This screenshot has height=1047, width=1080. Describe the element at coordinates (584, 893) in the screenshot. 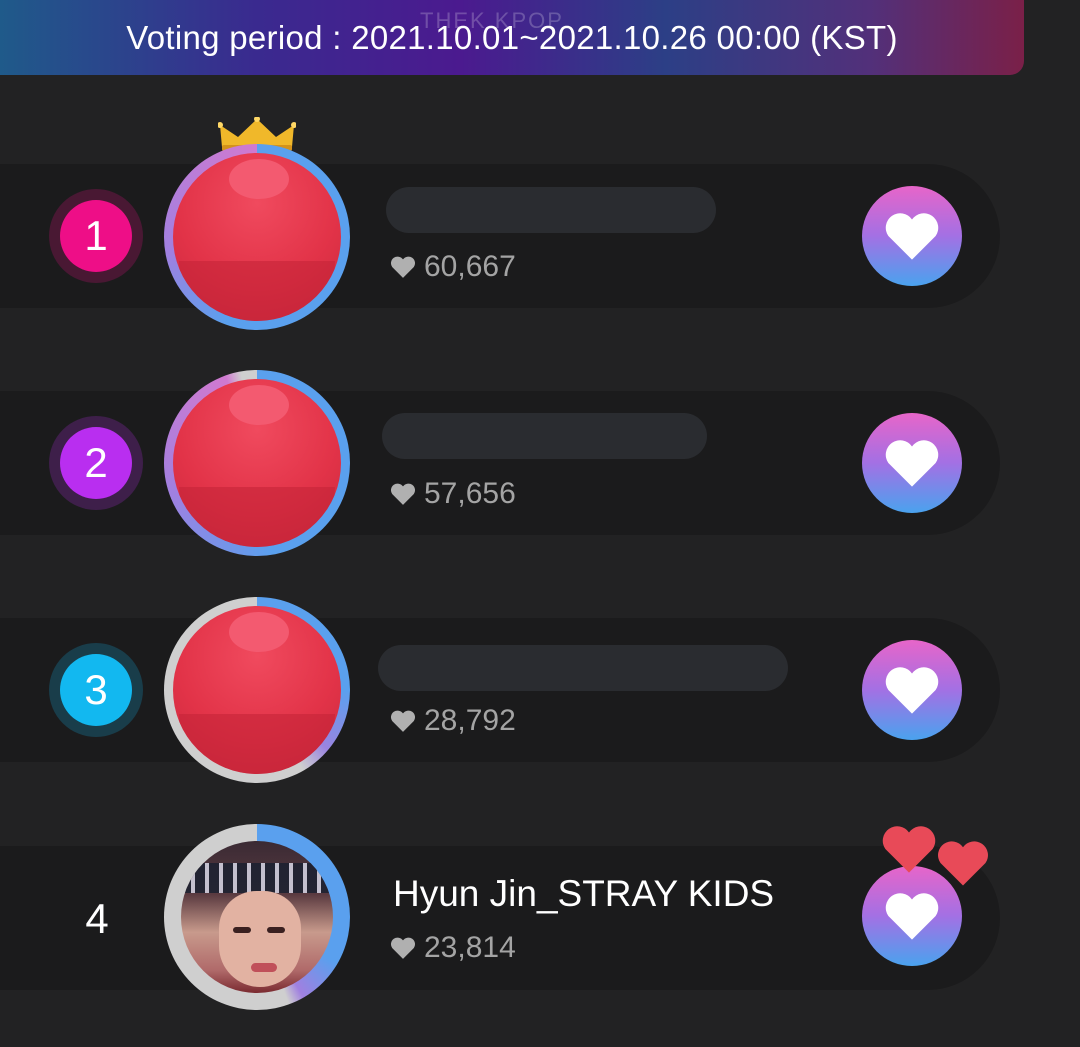

I see `artist-name-4: Hyun Jin_STRAY KIDS` at that location.